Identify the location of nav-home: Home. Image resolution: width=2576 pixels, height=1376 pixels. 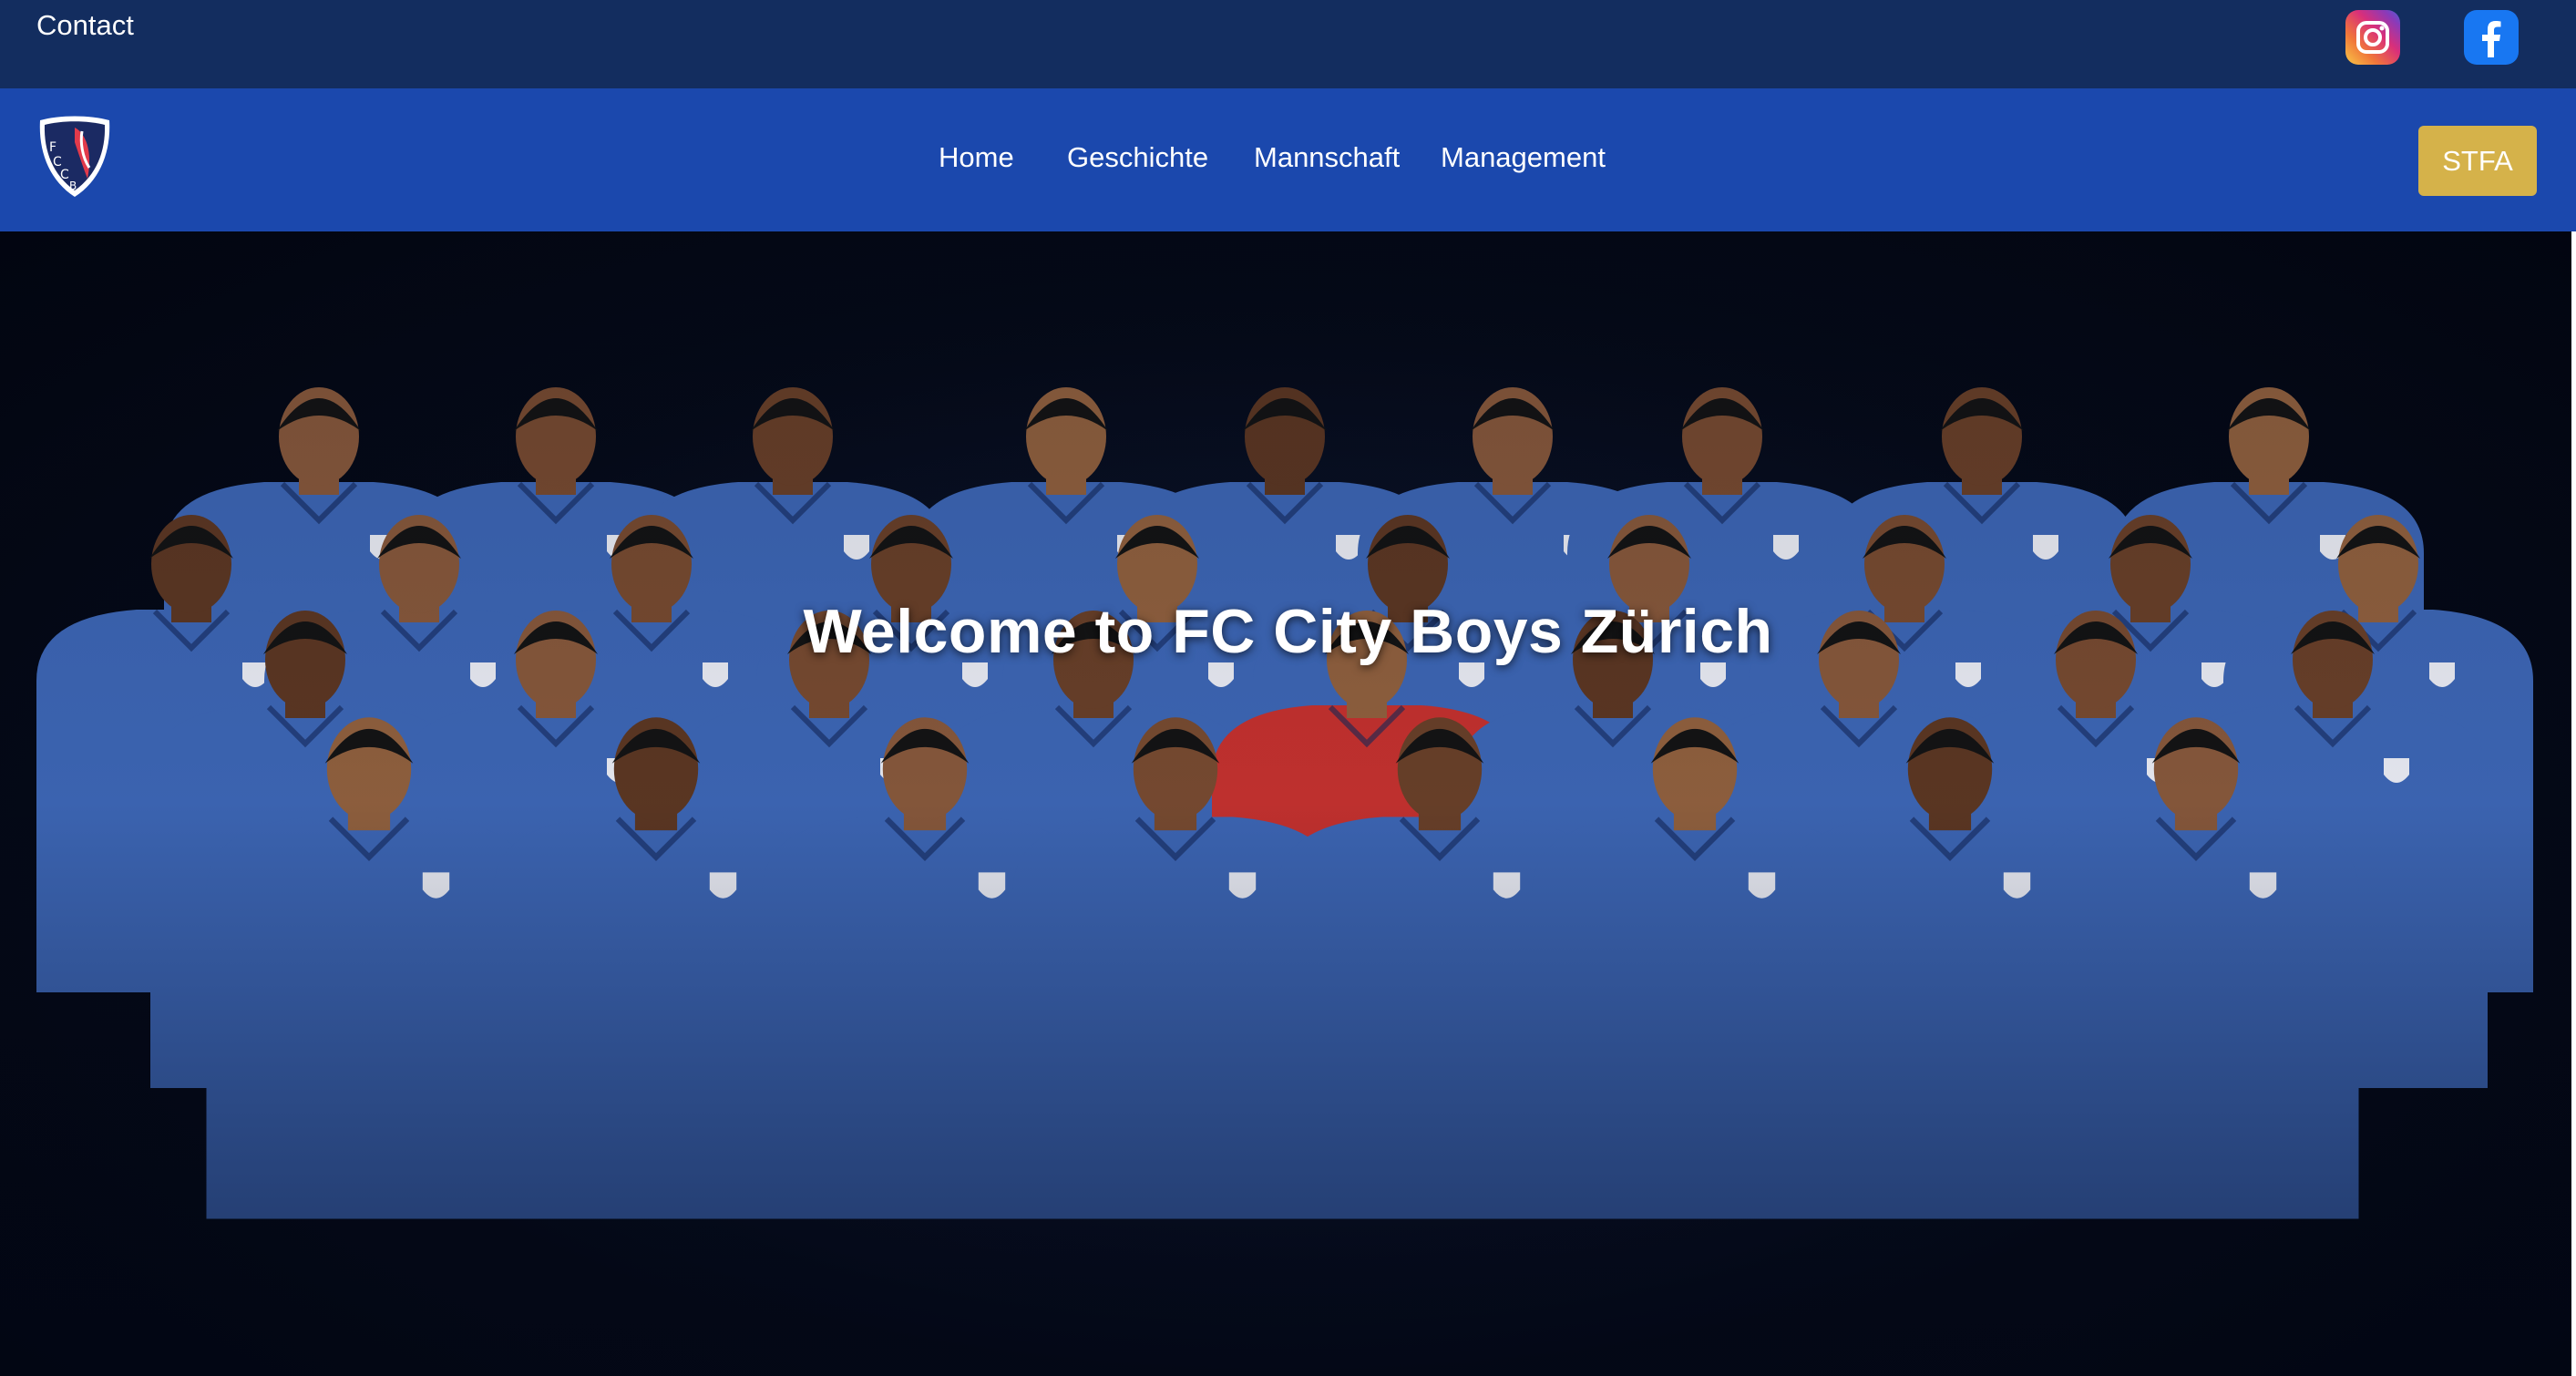
(976, 157).